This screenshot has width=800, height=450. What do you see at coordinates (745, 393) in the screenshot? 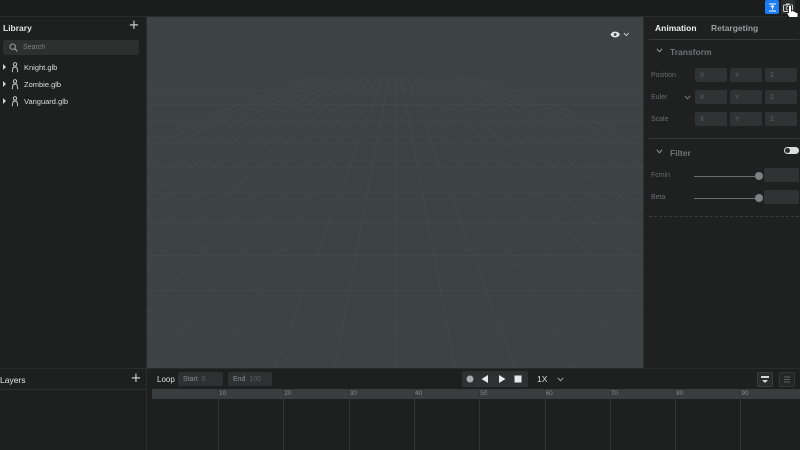
I see `ruler-tick-label: 90` at bounding box center [745, 393].